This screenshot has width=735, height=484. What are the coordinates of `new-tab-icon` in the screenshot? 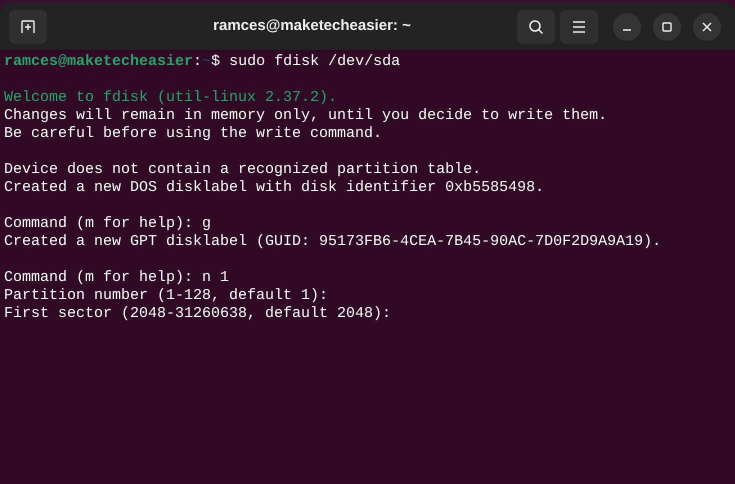 It's located at (28, 26).